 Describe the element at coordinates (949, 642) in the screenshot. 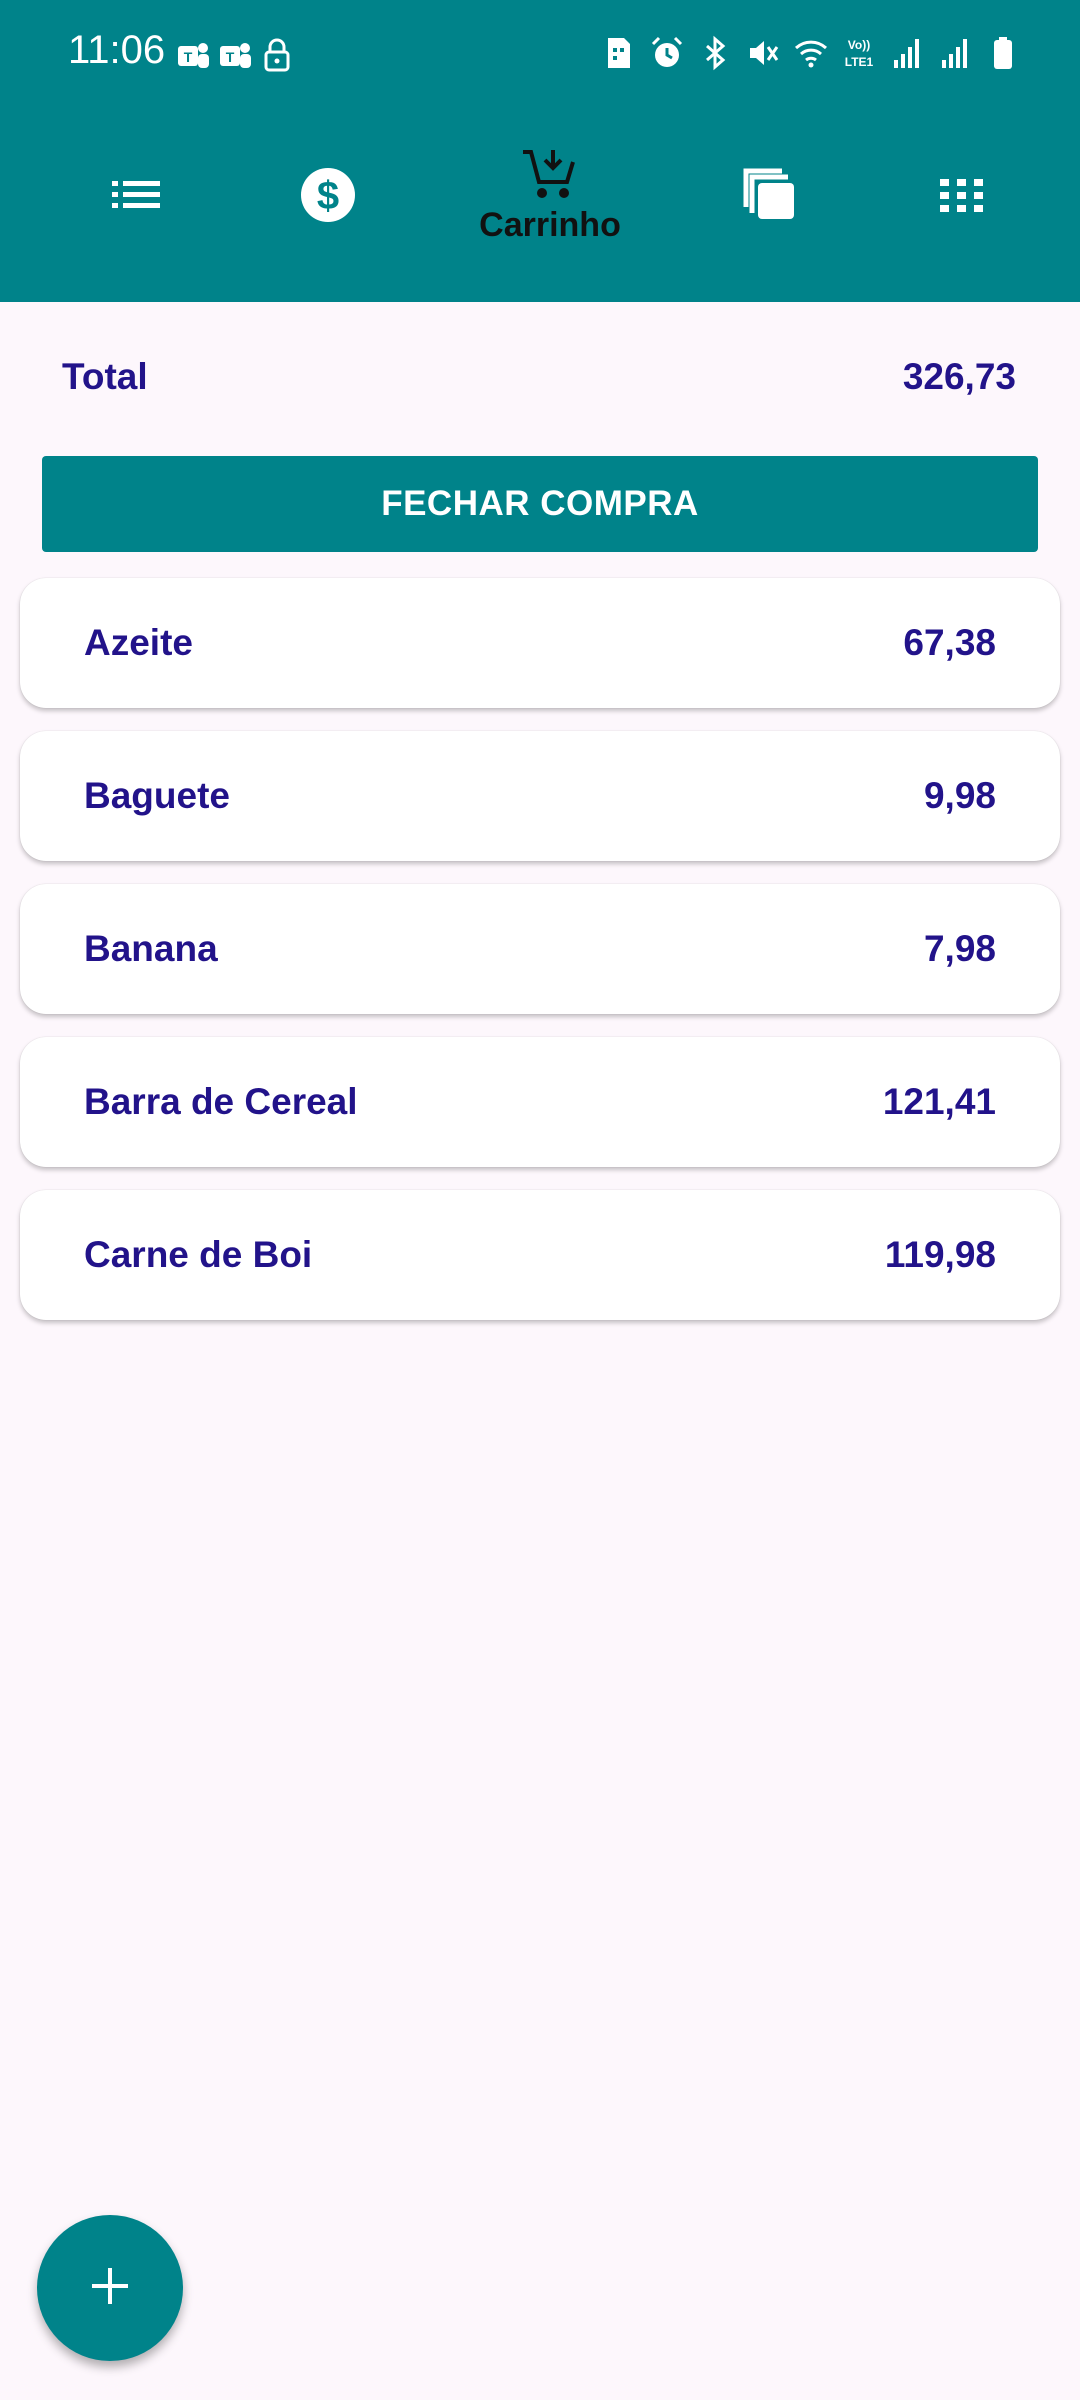

I see `item-price: 67,38` at that location.